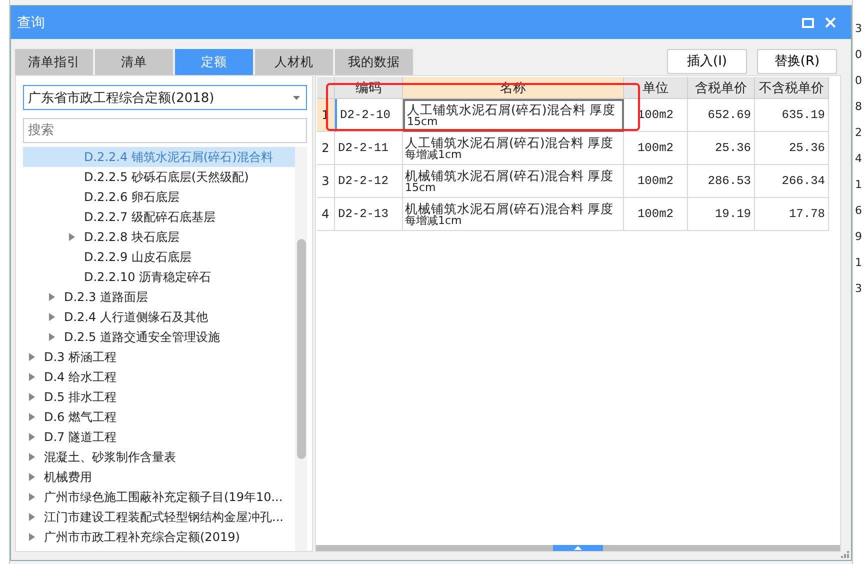 This screenshot has height=564, width=864. I want to click on row-number: 4, so click(326, 214).